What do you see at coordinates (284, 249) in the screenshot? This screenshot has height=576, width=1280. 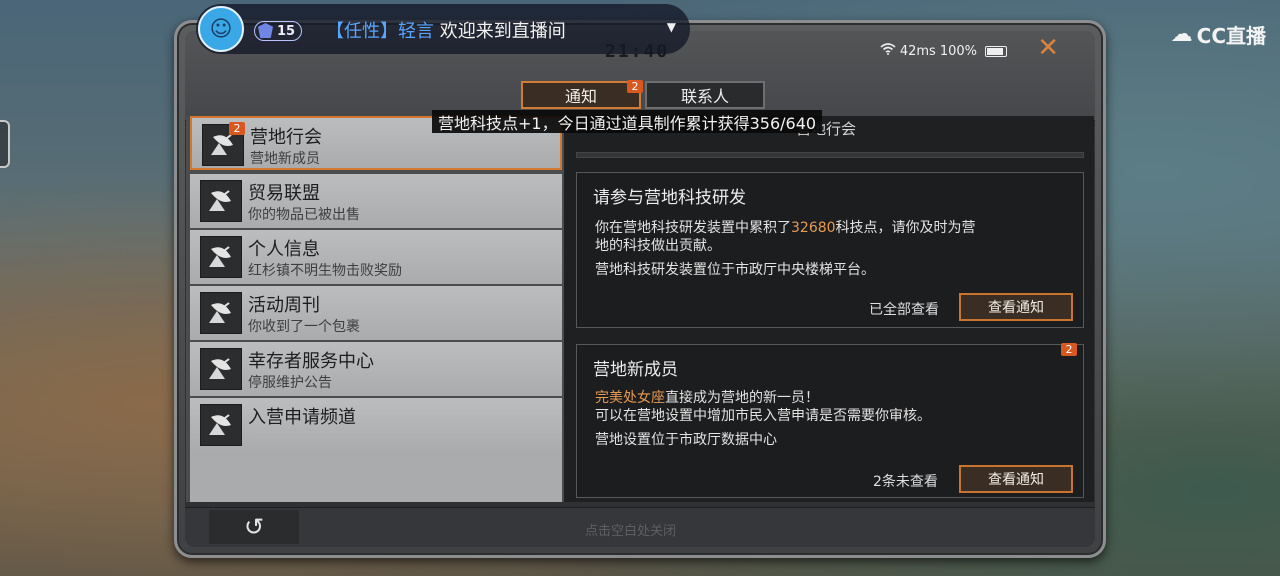 I see `list-item-title: 个人信息` at bounding box center [284, 249].